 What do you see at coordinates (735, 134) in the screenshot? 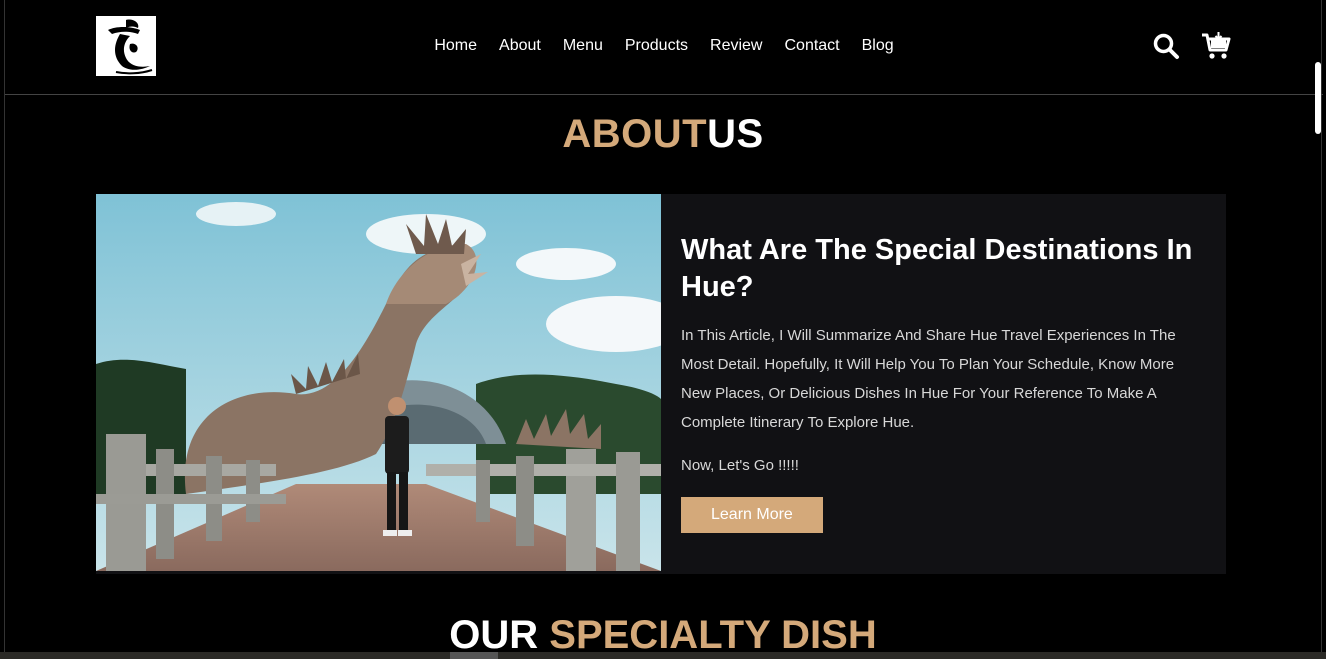
I see `about-heading-white: US` at bounding box center [735, 134].